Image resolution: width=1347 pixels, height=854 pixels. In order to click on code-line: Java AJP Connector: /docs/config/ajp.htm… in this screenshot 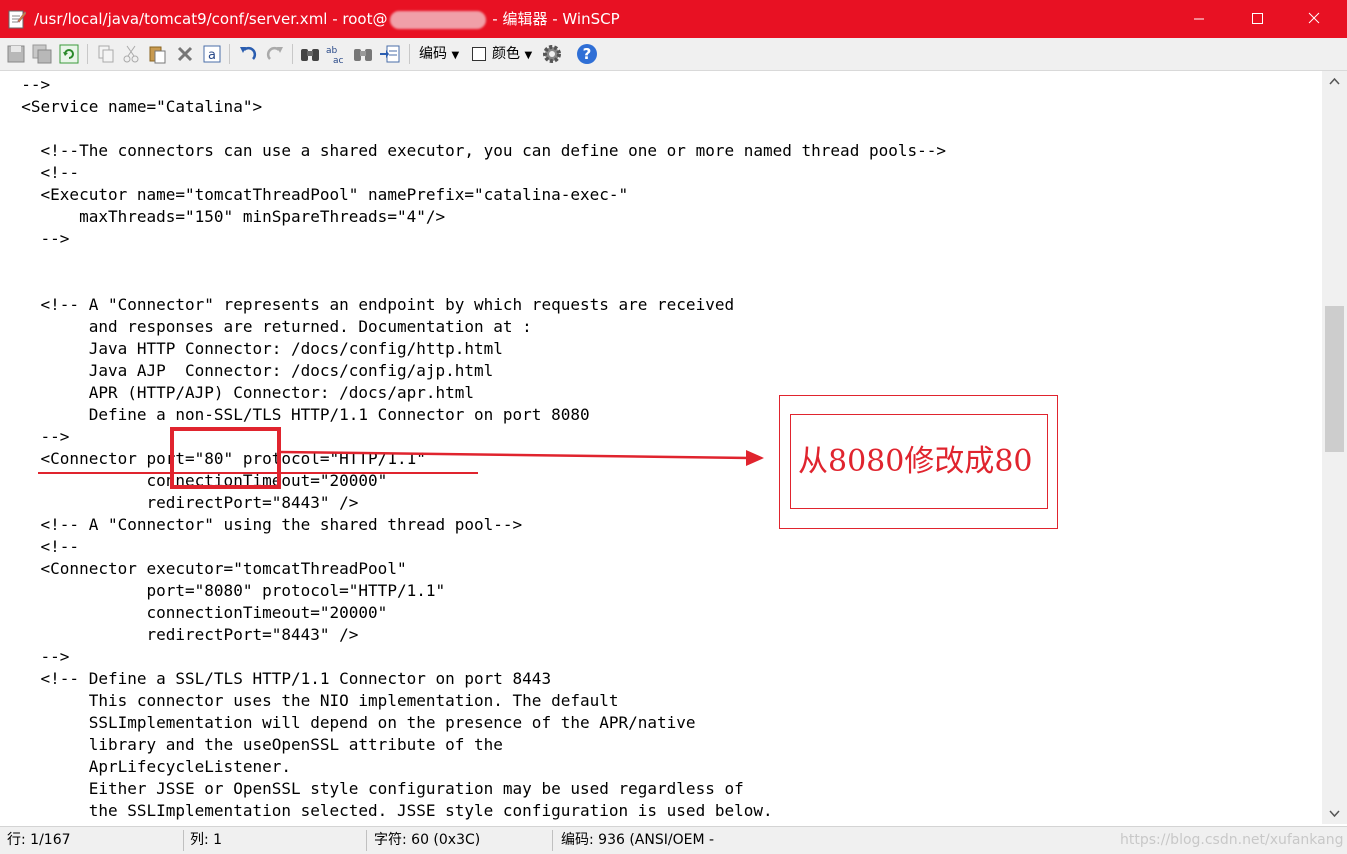, I will do `click(248, 371)`.